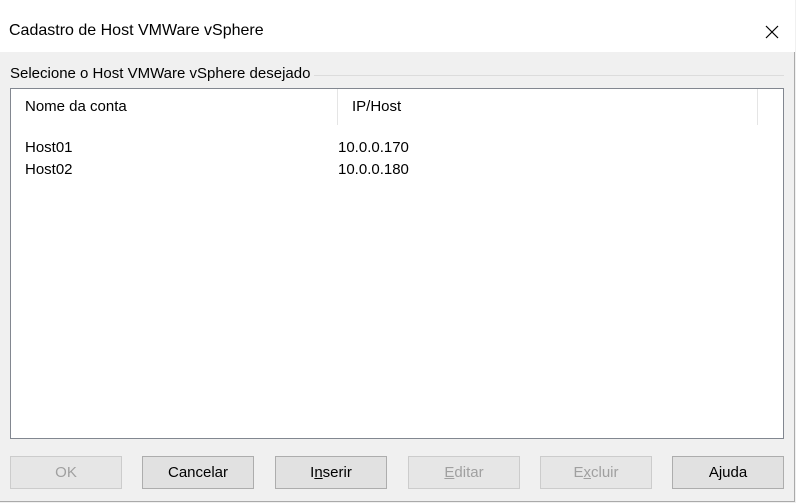  I want to click on delete-button-label: Excluir, so click(596, 472).